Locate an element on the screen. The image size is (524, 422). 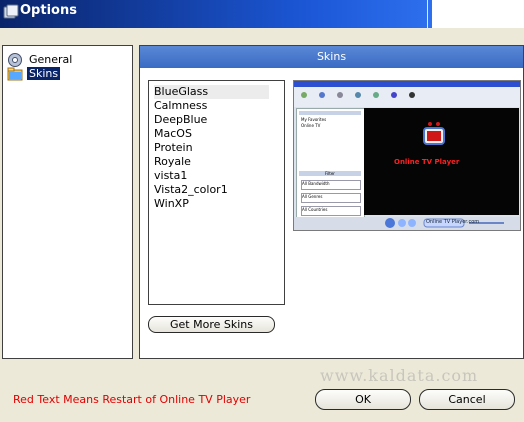
skin-item: Calmness is located at coordinates (211, 106).